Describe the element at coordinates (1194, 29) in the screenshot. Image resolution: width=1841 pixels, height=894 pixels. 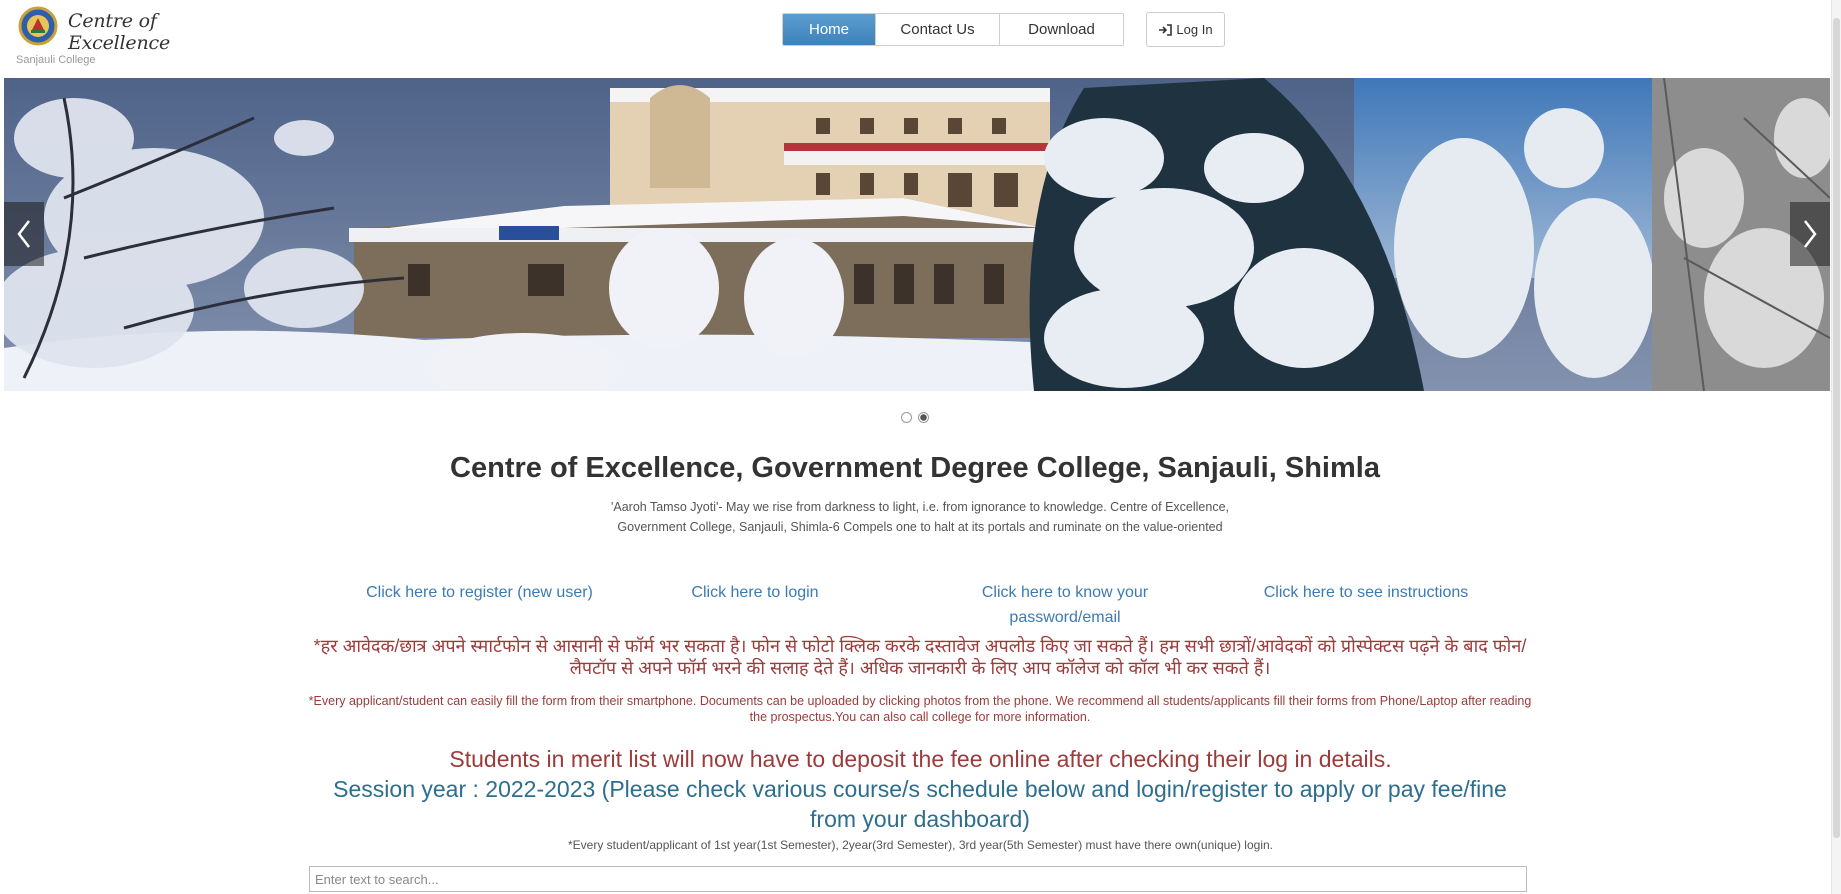
I see `login-label: Log In` at that location.